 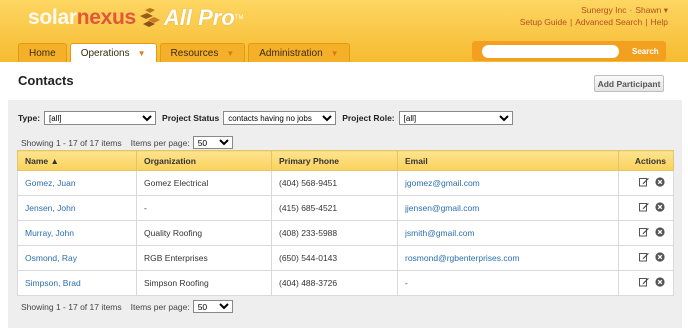 I want to click on contact-name-link: Osmond, Ray, so click(x=51, y=258).